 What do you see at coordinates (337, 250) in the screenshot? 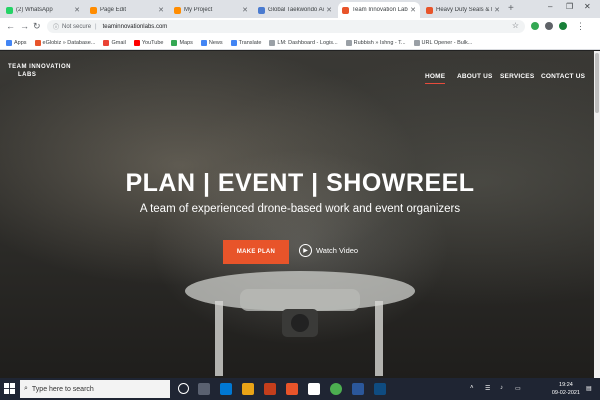
I see `watch-video-label: Watch Video` at bounding box center [337, 250].